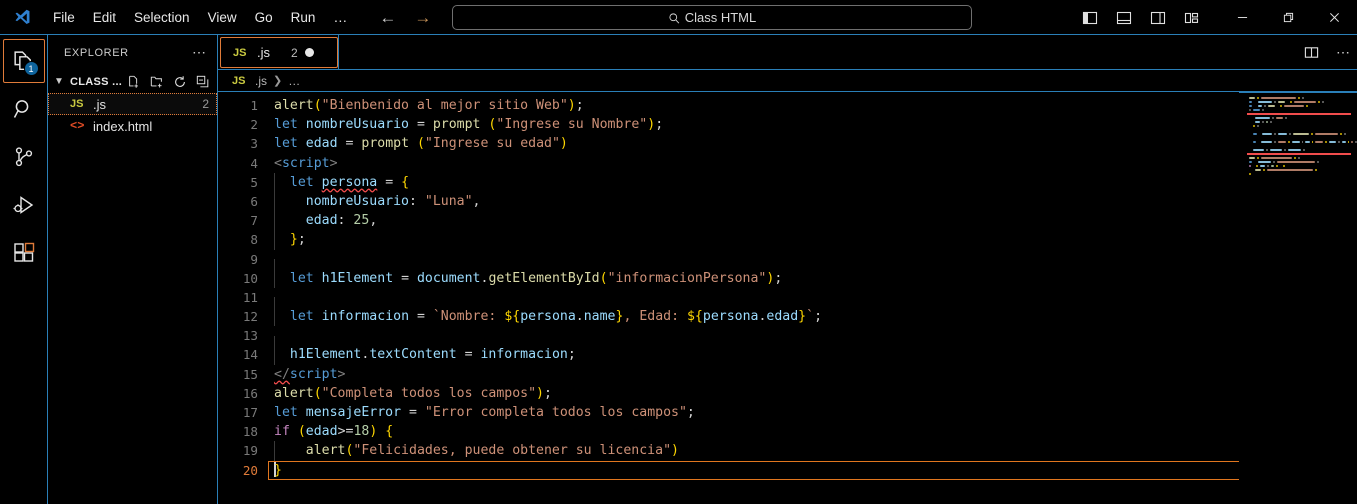  I want to click on file-name: .js, so click(99, 104).